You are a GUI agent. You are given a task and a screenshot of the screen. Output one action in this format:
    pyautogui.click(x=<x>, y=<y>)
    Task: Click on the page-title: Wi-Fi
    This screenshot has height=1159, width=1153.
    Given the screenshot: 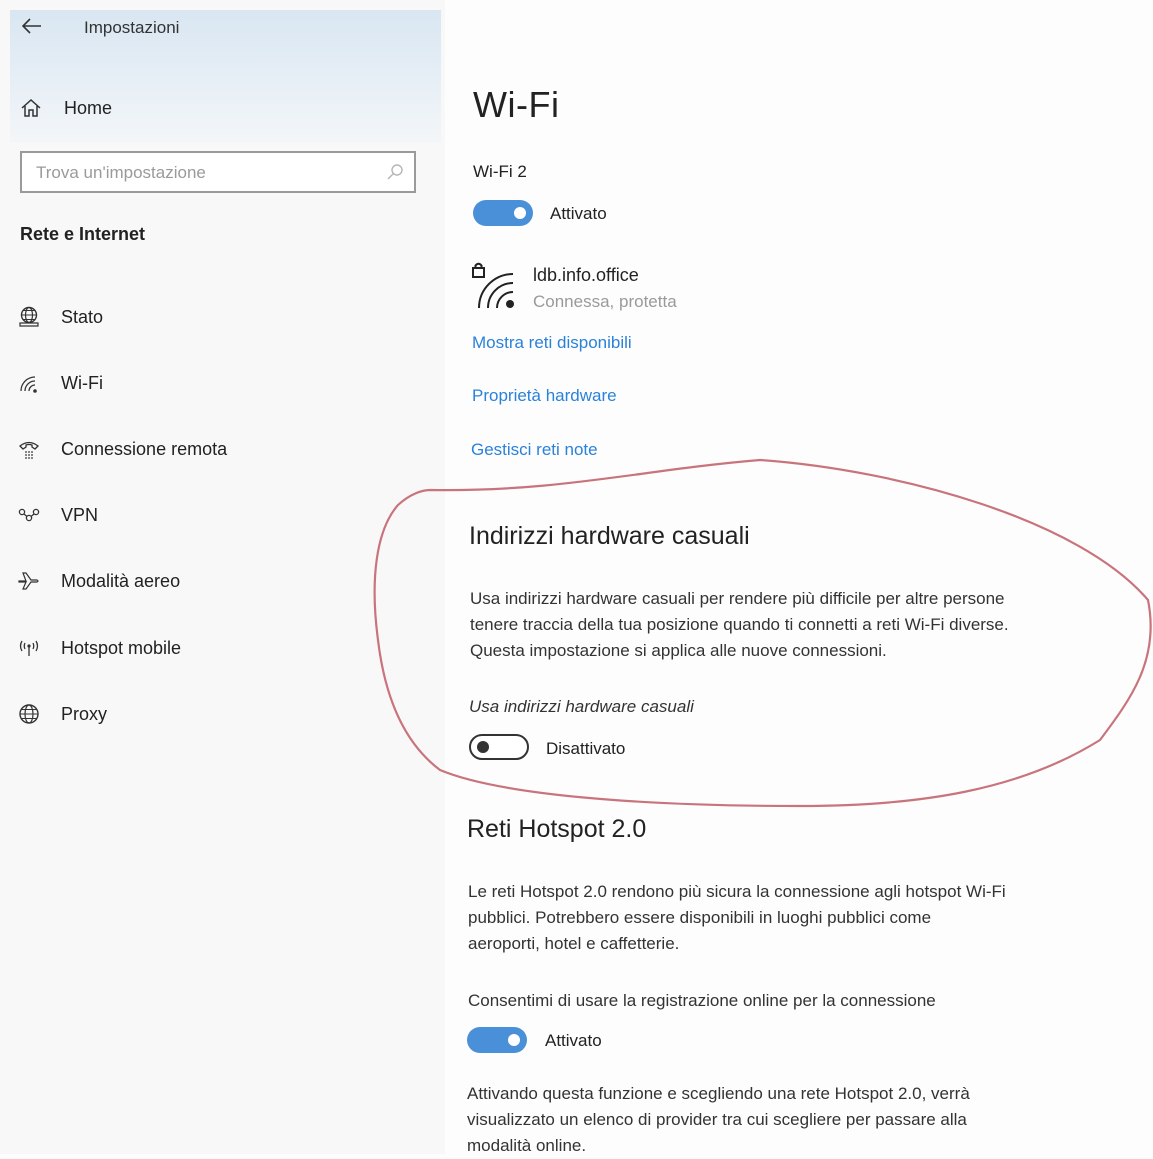 What is the action you would take?
    pyautogui.click(x=516, y=104)
    